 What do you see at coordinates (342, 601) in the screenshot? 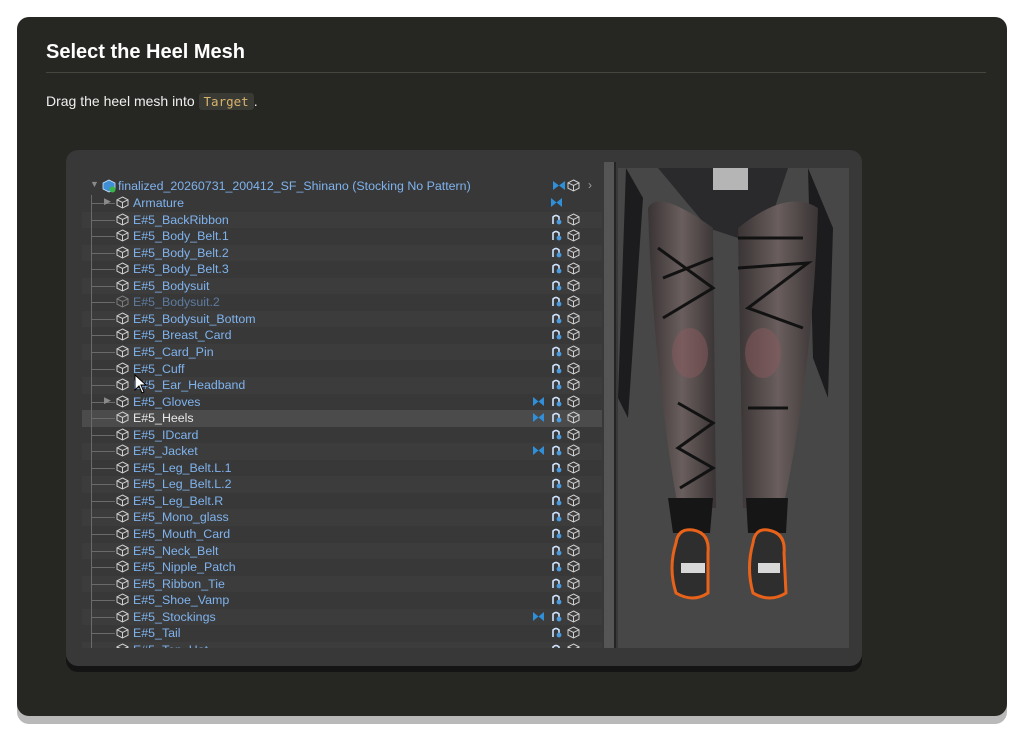
I see `hierarchy-row: E#5_Shoe_Vamp` at bounding box center [342, 601].